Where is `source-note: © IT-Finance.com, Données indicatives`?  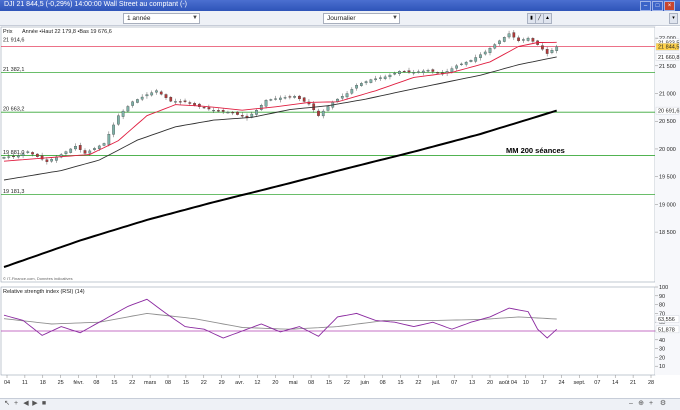
source-note: © IT-Finance.com, Données indicatives is located at coordinates (38, 278).